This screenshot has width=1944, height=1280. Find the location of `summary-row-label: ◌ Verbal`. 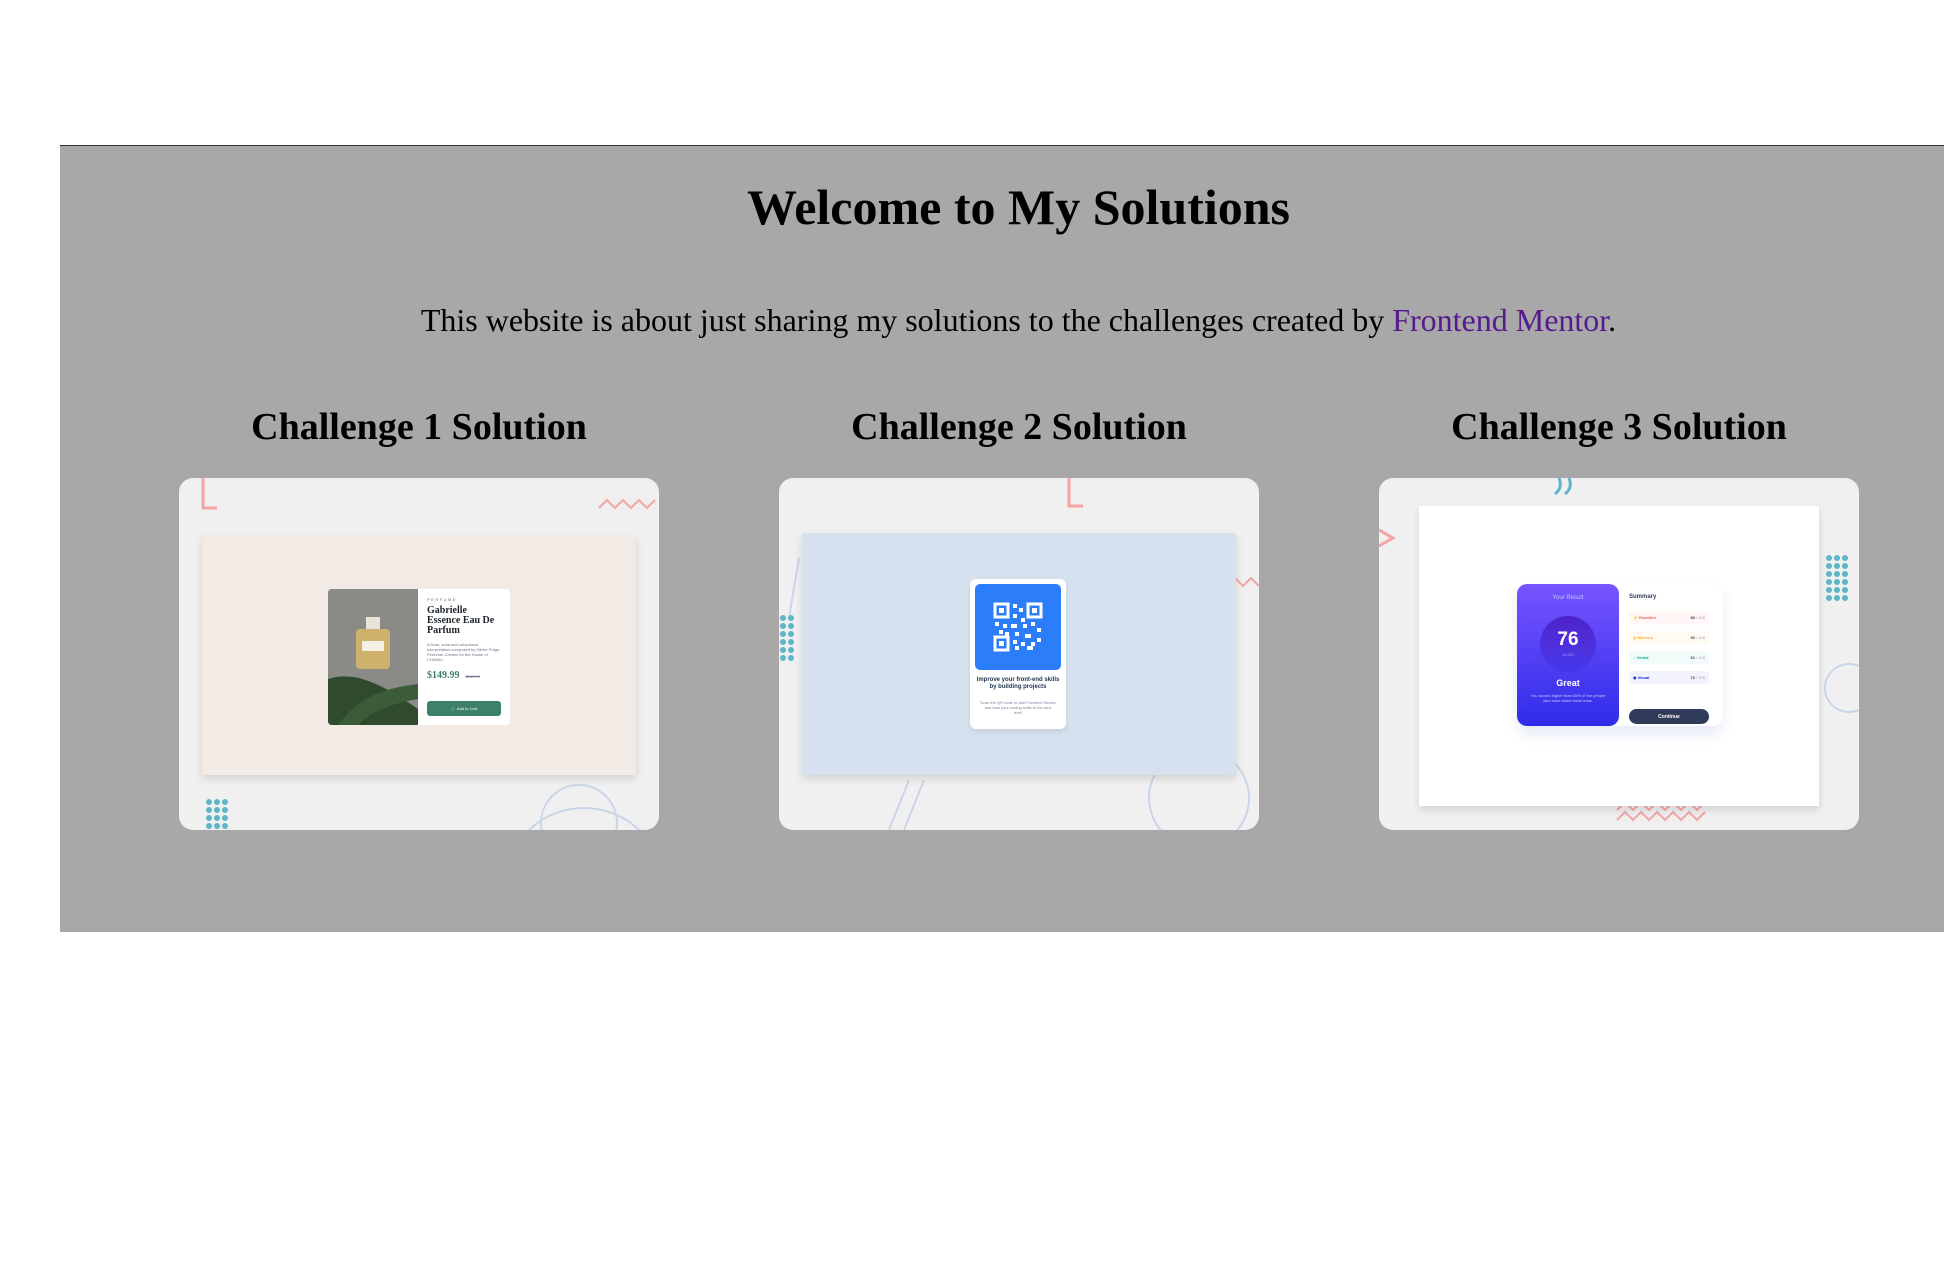

summary-row-label: ◌ Verbal is located at coordinates (1641, 657).